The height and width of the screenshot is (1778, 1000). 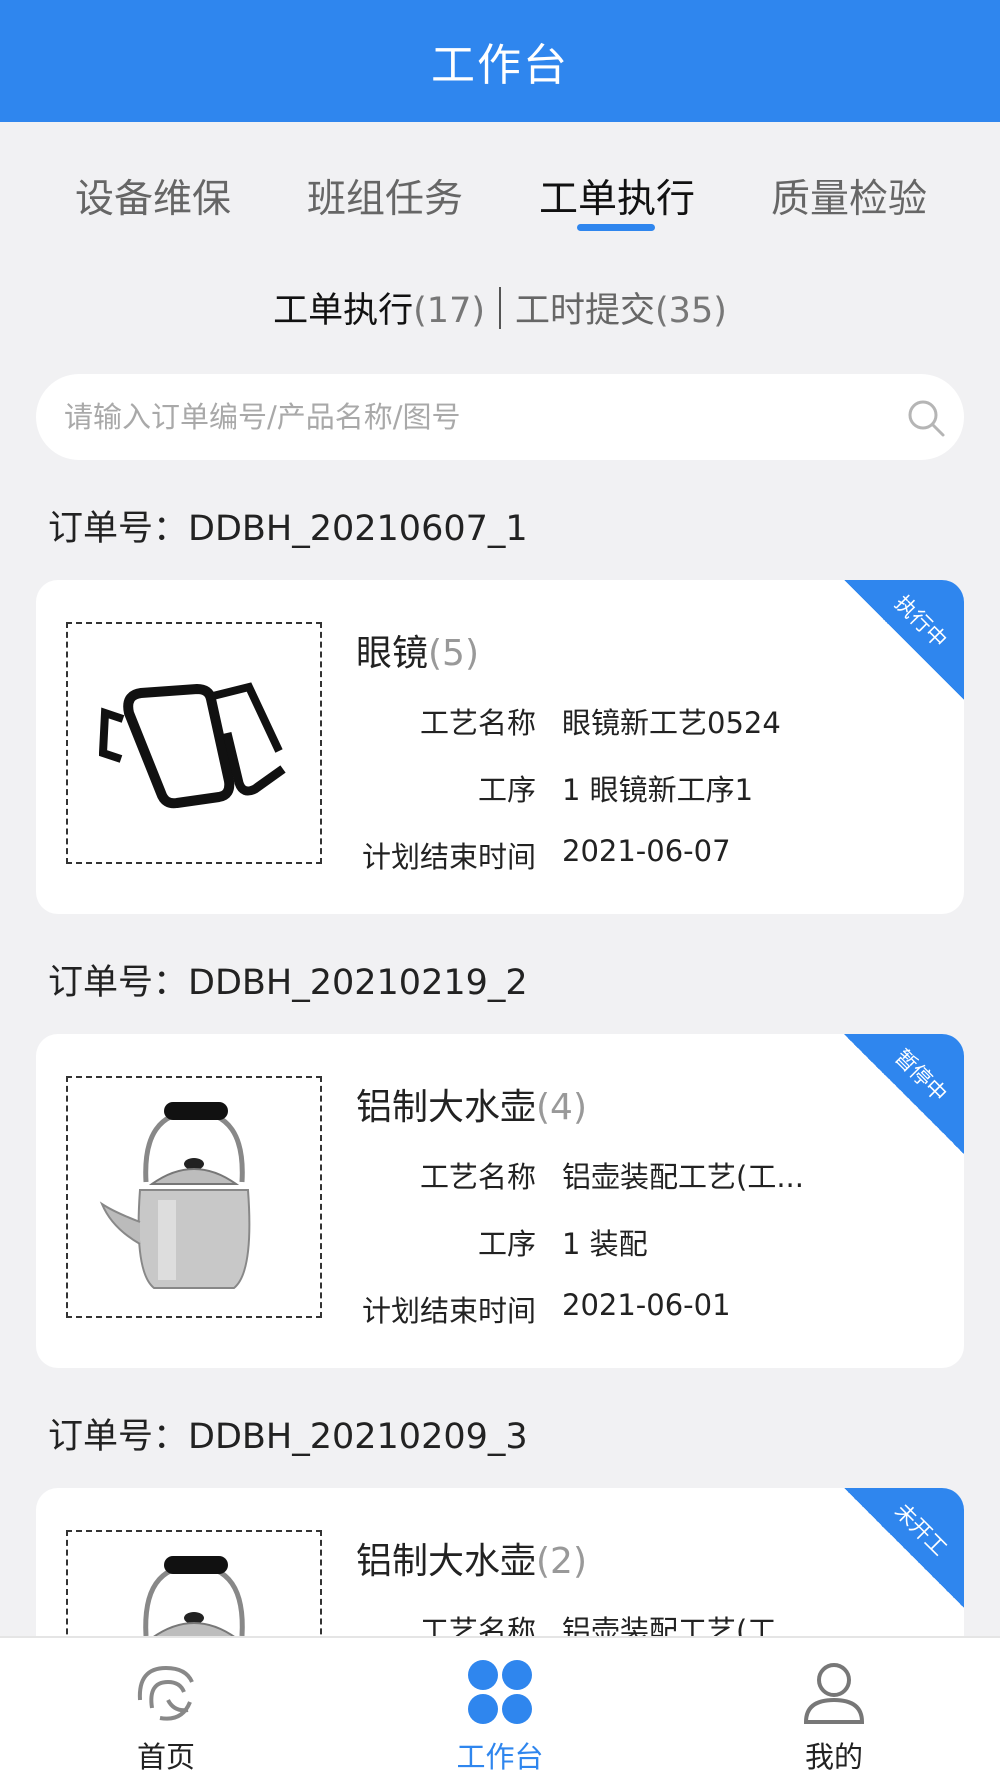 I want to click on product-count: (4), so click(x=562, y=1107).